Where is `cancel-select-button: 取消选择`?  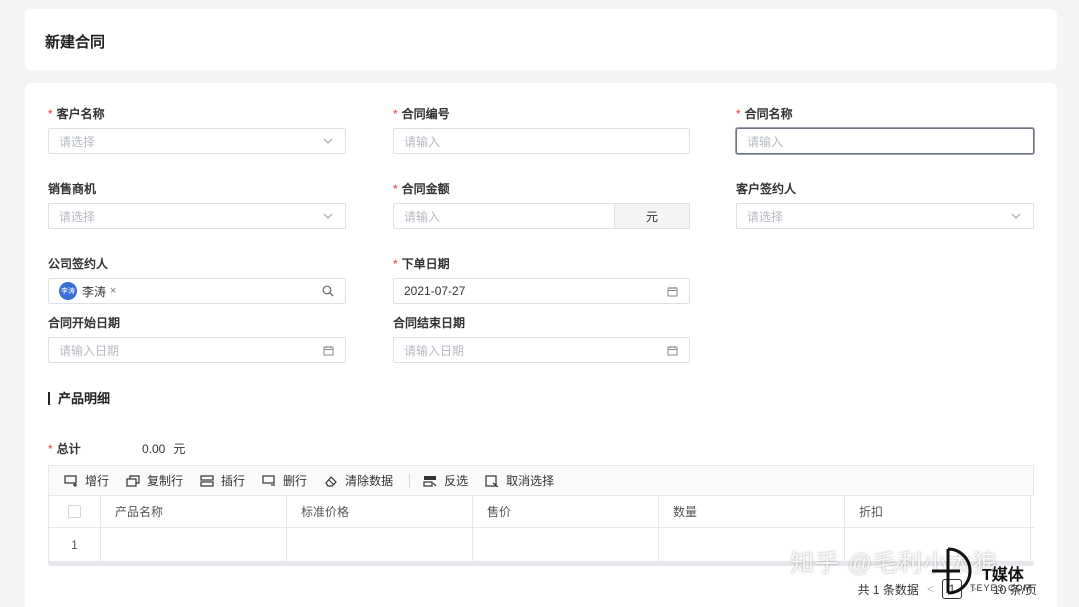 cancel-select-button: 取消选择 is located at coordinates (519, 480).